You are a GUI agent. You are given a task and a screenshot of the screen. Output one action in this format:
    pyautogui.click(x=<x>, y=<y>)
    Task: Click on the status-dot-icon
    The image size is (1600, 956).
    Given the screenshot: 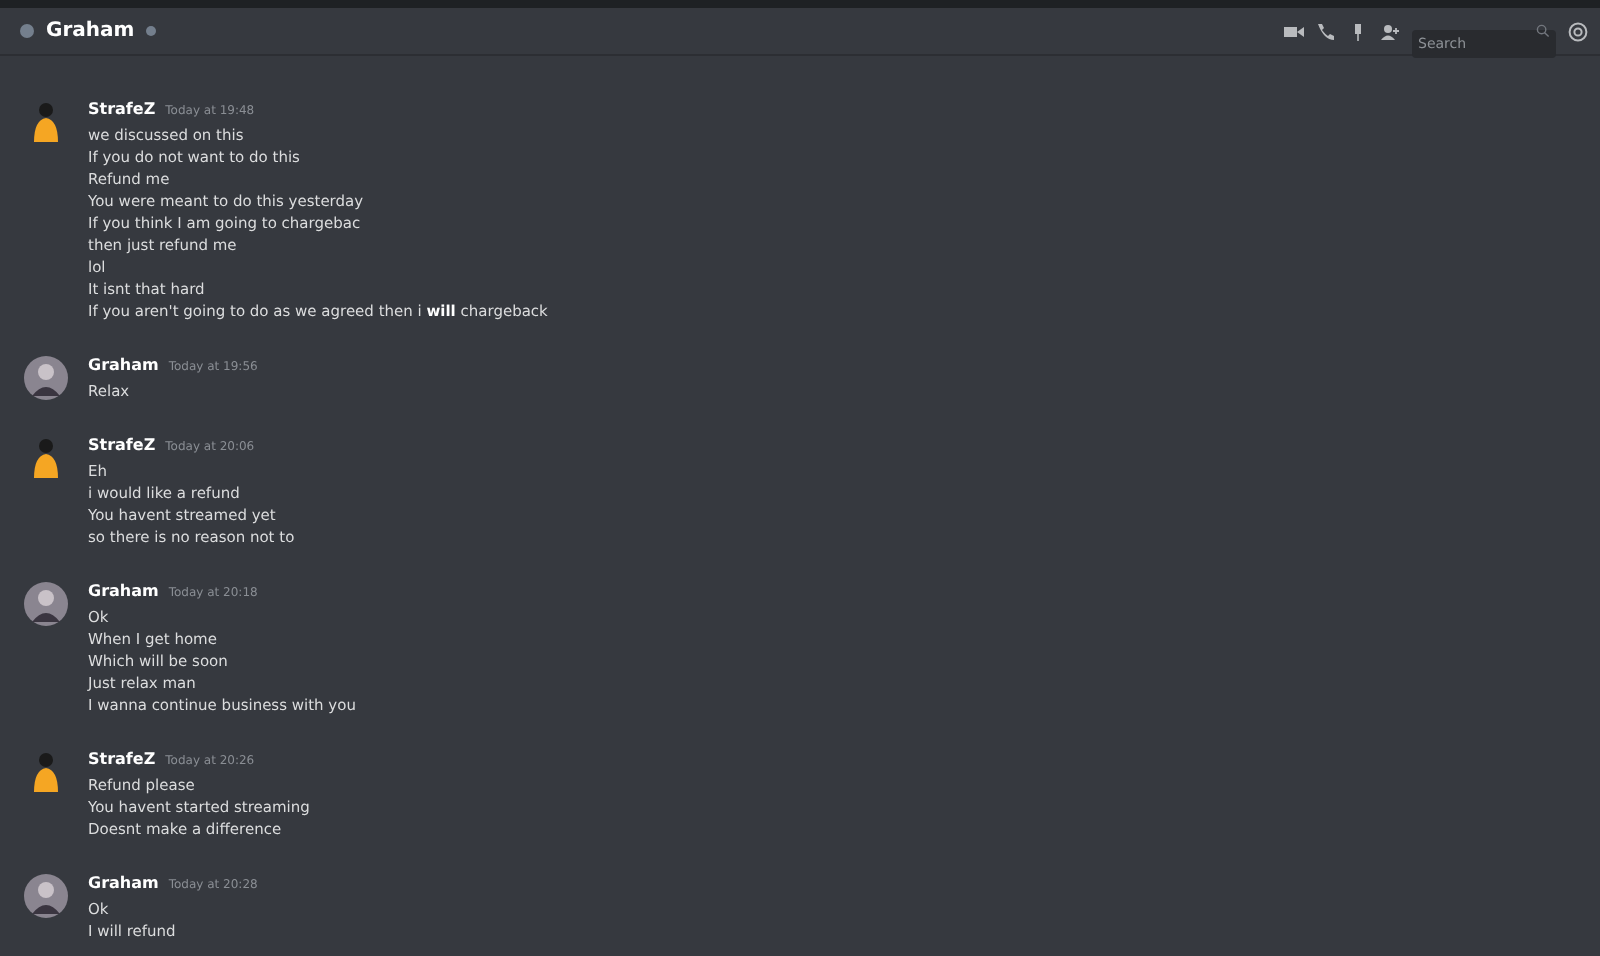 What is the action you would take?
    pyautogui.click(x=151, y=31)
    